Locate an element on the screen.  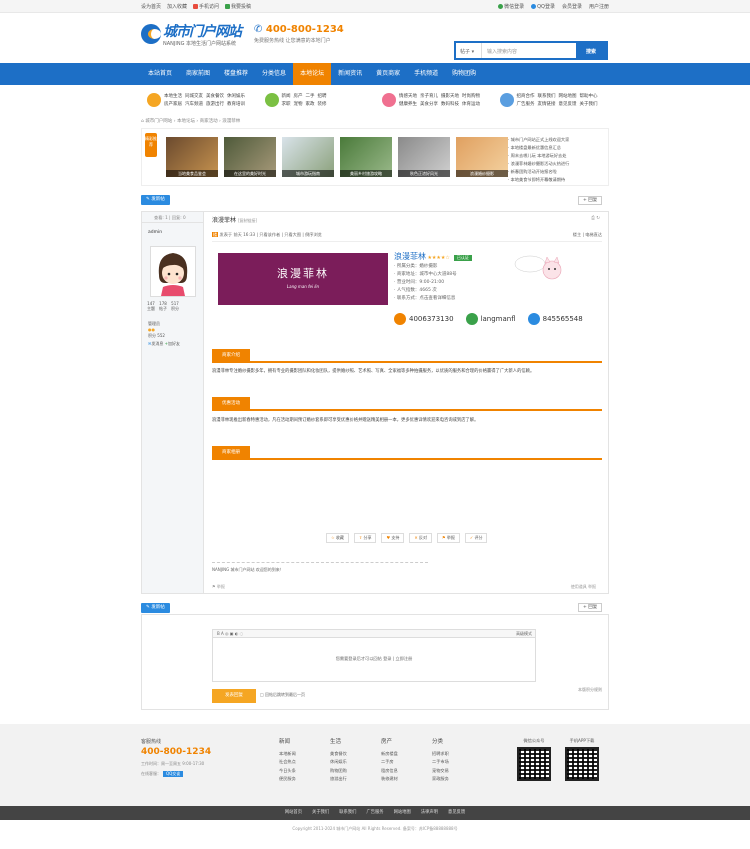
quick-link: 健康养生 is located at coordinates (408, 104).